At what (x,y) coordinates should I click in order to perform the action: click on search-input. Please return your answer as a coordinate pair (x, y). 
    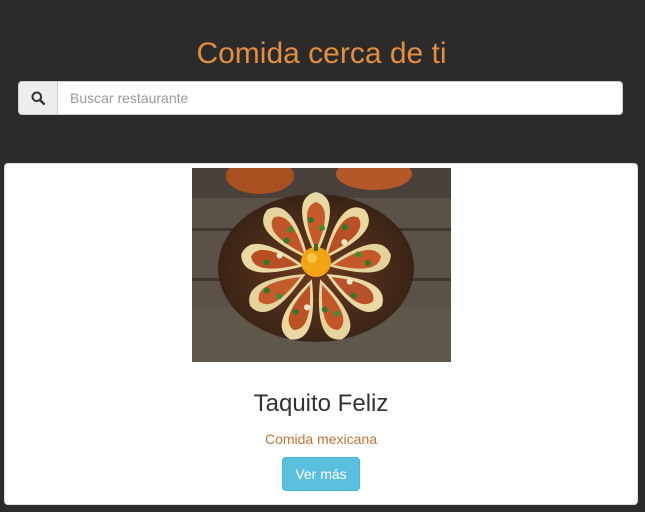
    Looking at the image, I should click on (340, 98).